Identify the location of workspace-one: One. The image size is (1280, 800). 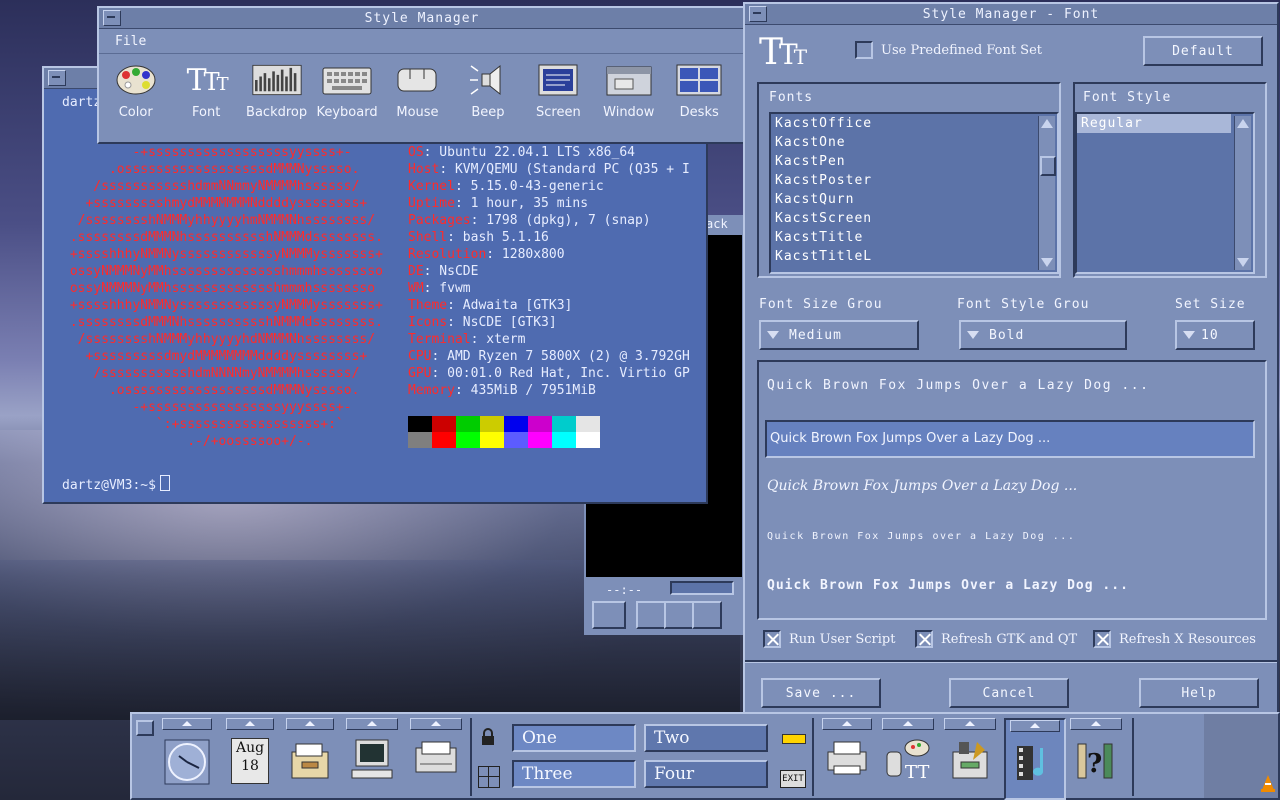
(574, 738).